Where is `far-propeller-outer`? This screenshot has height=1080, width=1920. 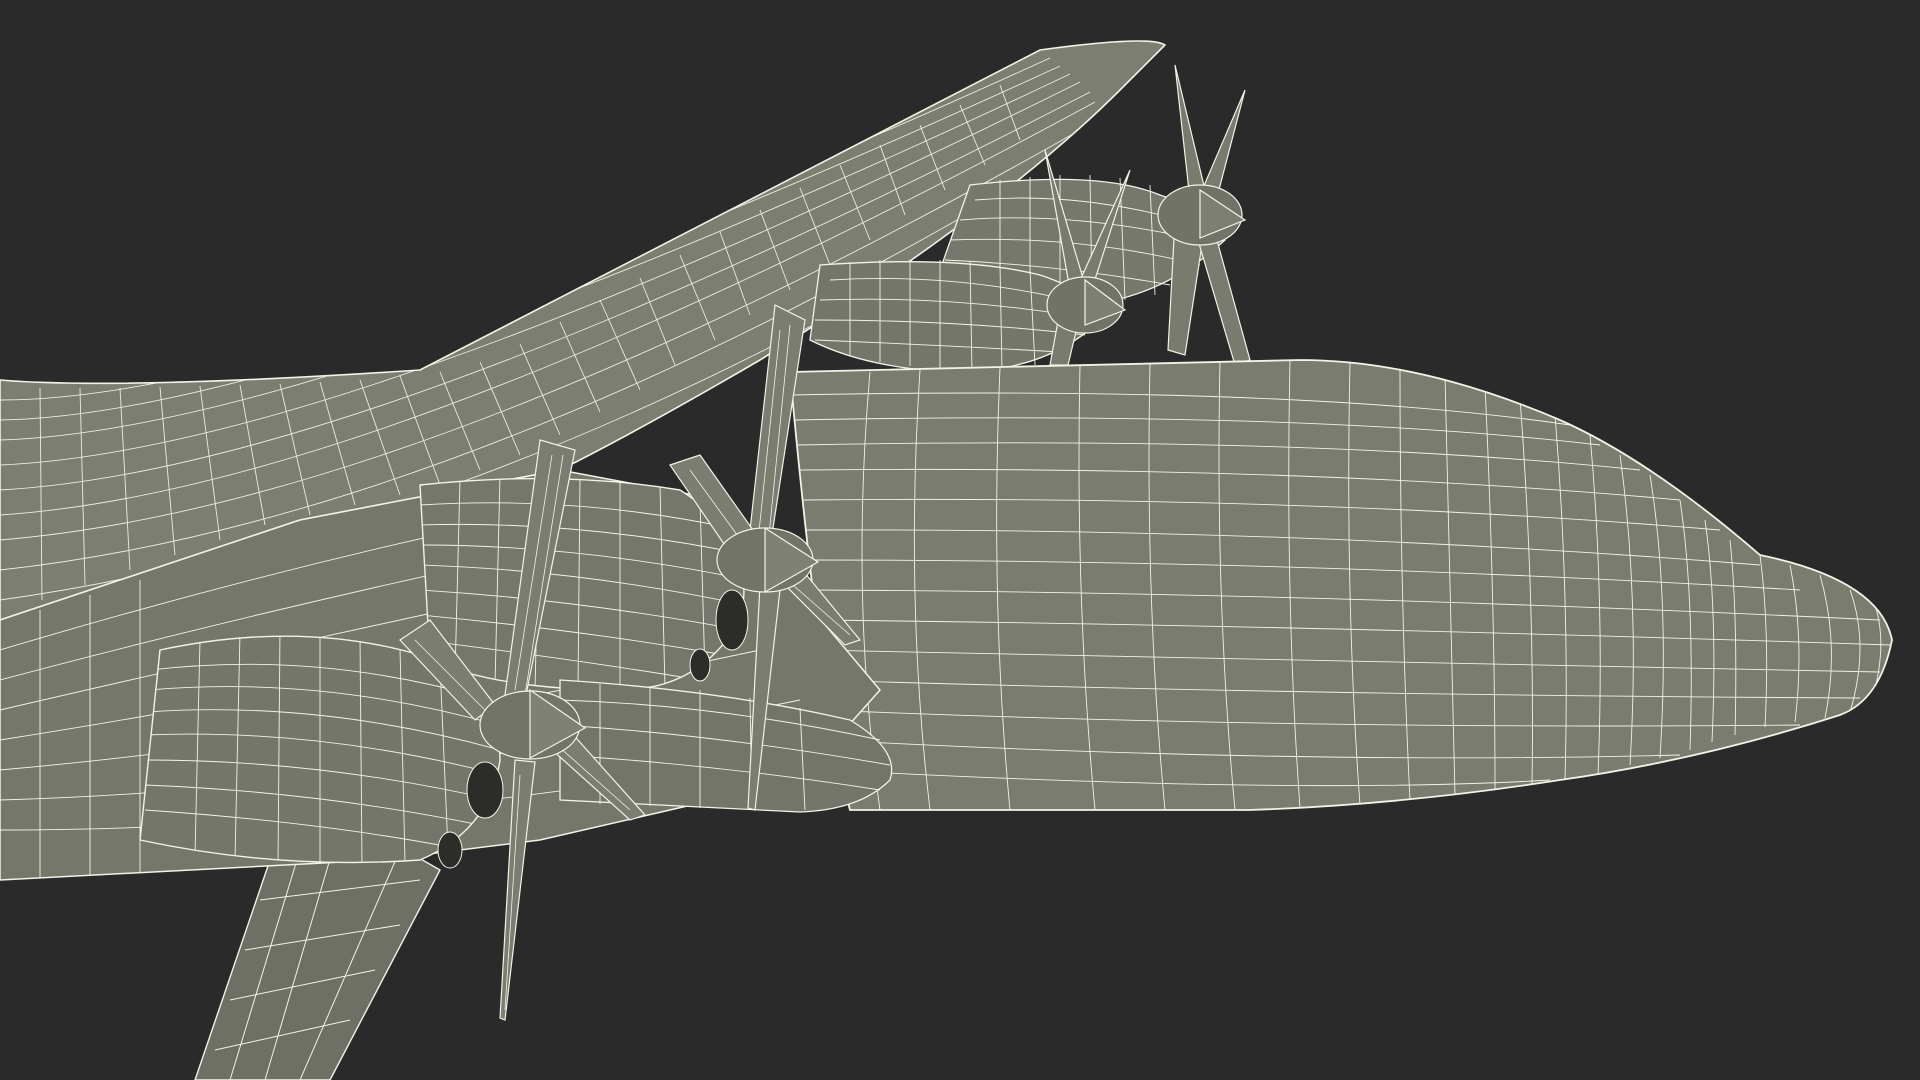
far-propeller-outer is located at coordinates (1204, 215).